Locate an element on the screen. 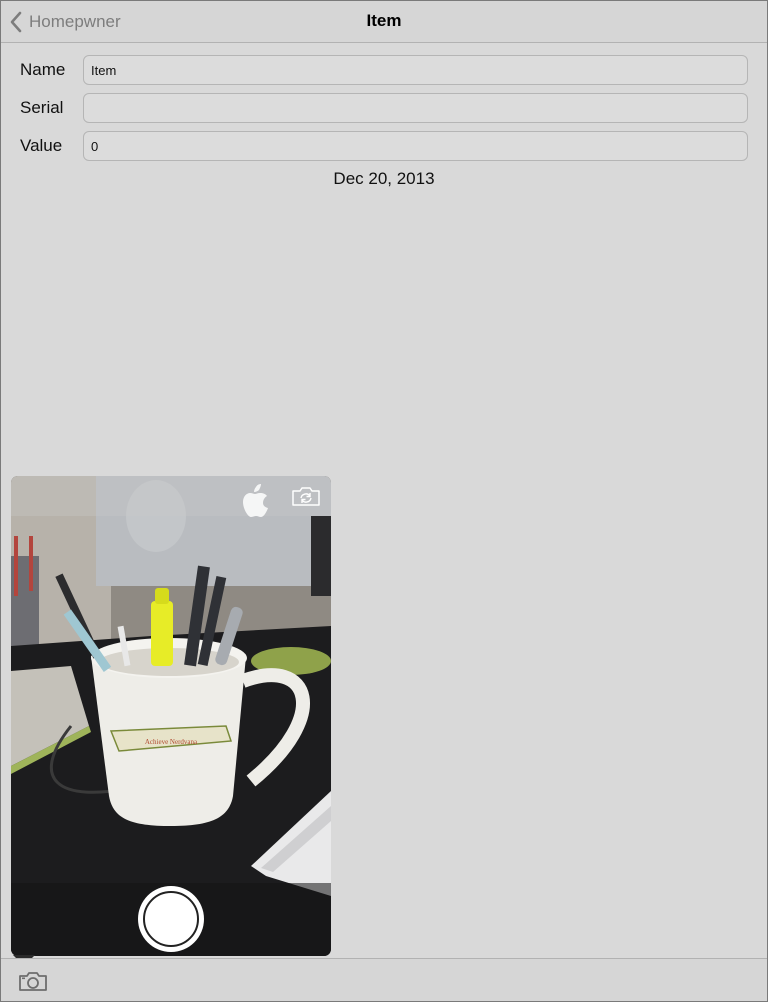  chevron-left-icon is located at coordinates (16, 22).